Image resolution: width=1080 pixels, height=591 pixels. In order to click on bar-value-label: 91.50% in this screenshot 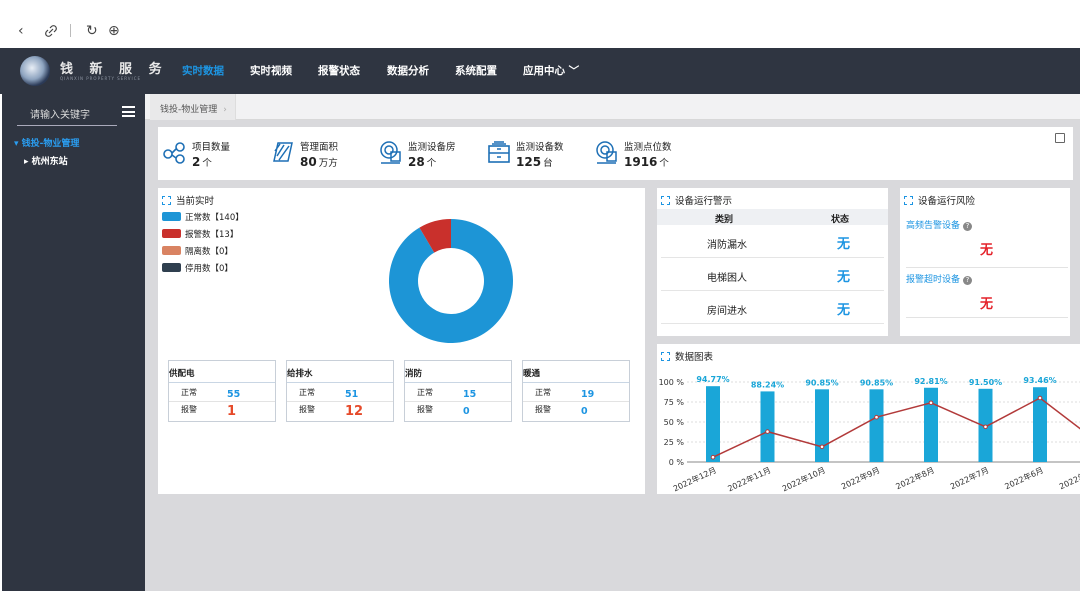, I will do `click(985, 382)`.